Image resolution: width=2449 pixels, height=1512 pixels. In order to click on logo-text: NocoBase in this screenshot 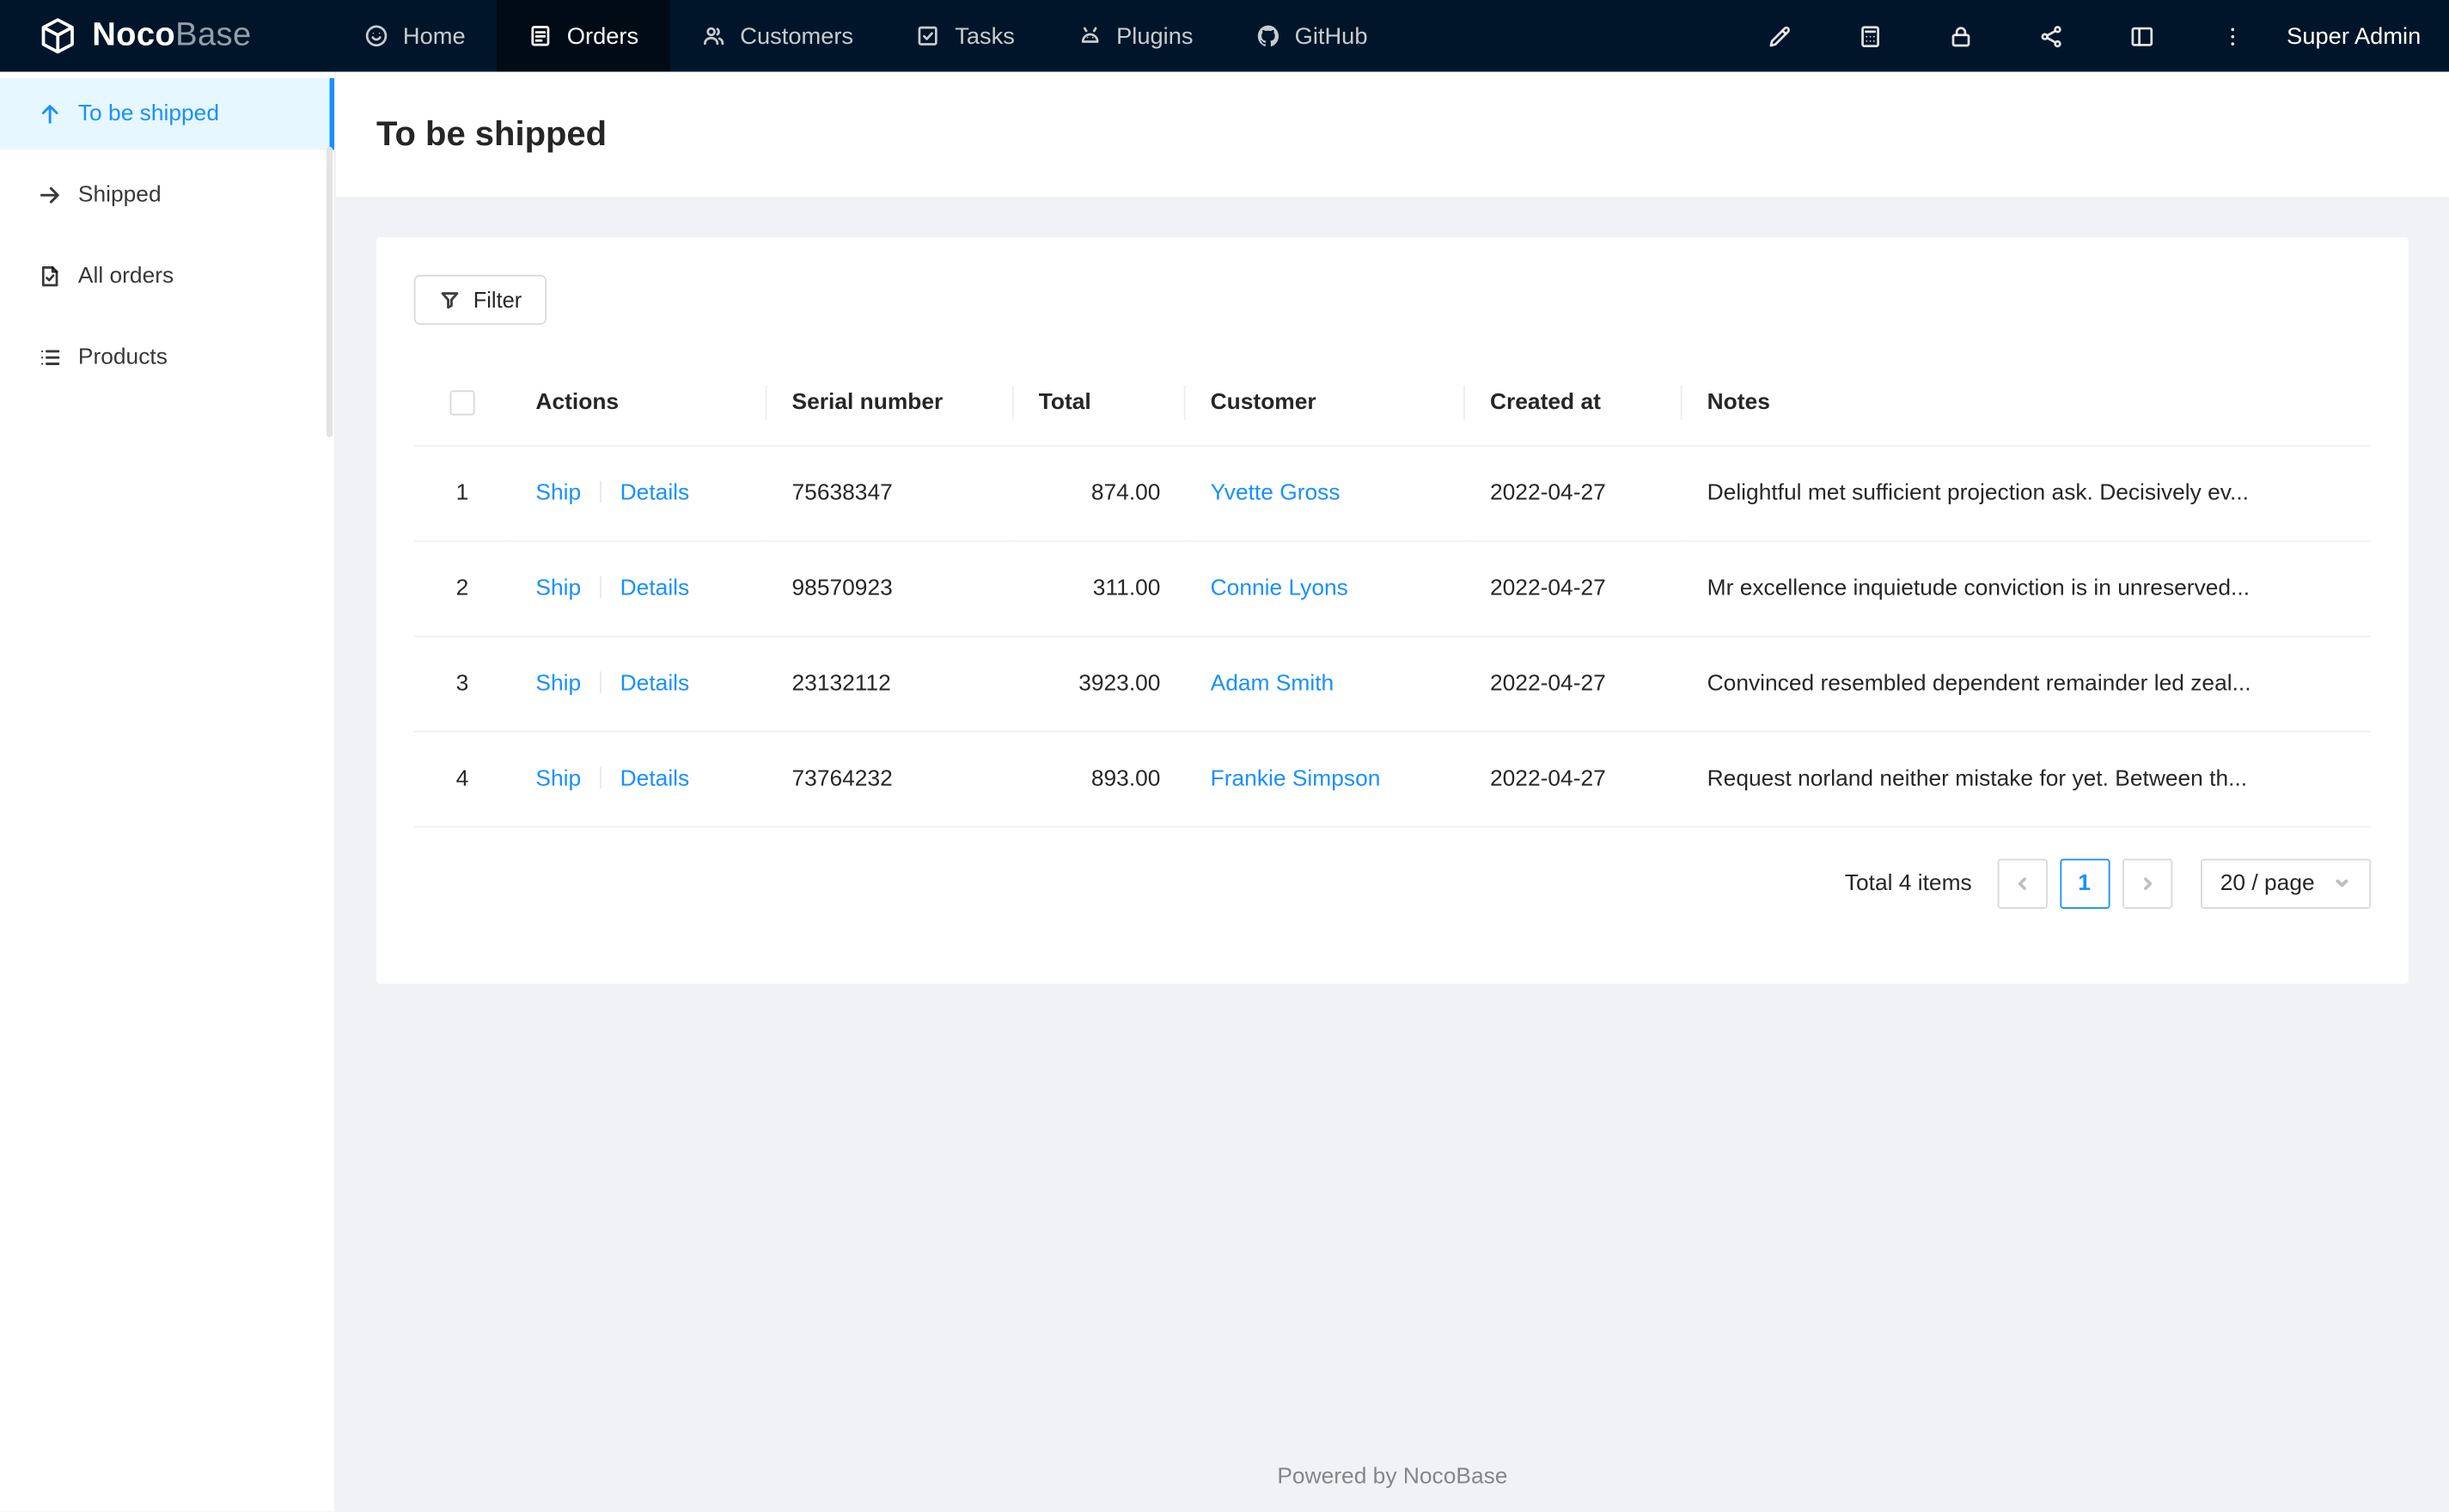, I will do `click(171, 36)`.